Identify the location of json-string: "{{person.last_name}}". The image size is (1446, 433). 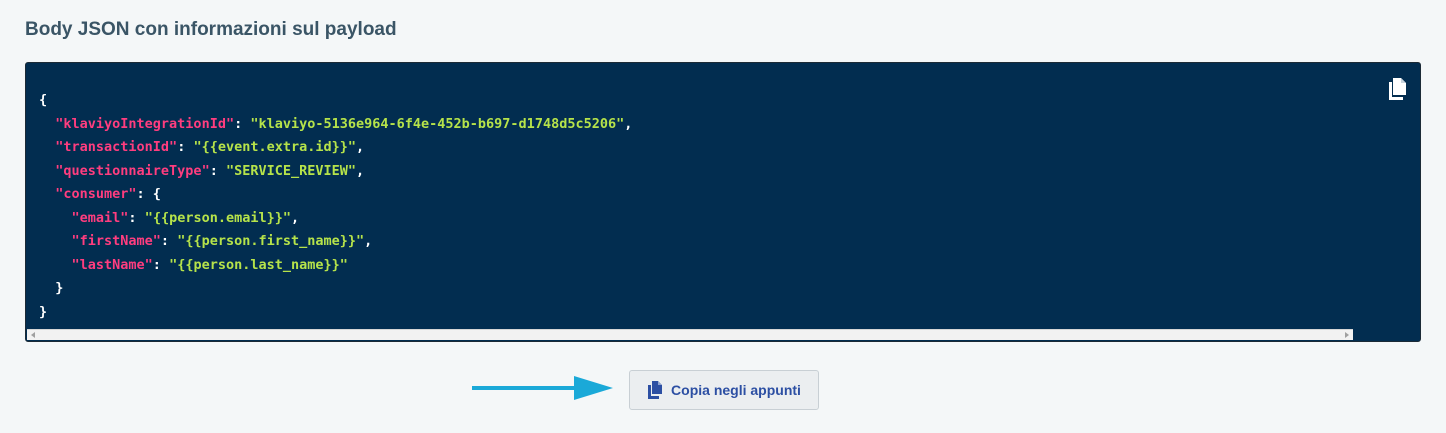
(258, 264).